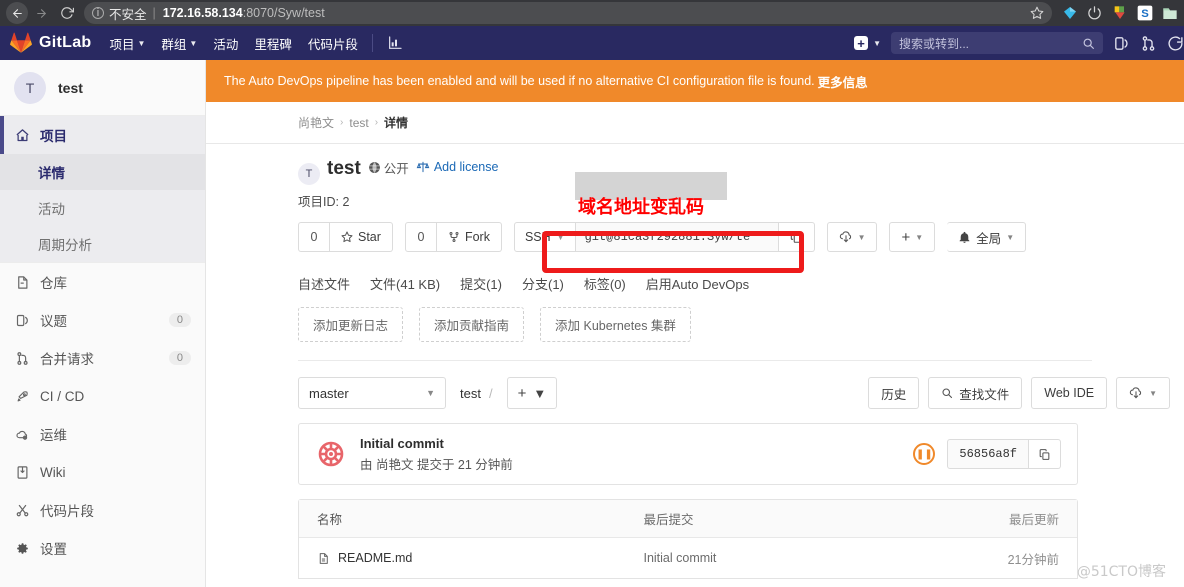  Describe the element at coordinates (1095, 13) in the screenshot. I see `power-extension-icon` at that location.